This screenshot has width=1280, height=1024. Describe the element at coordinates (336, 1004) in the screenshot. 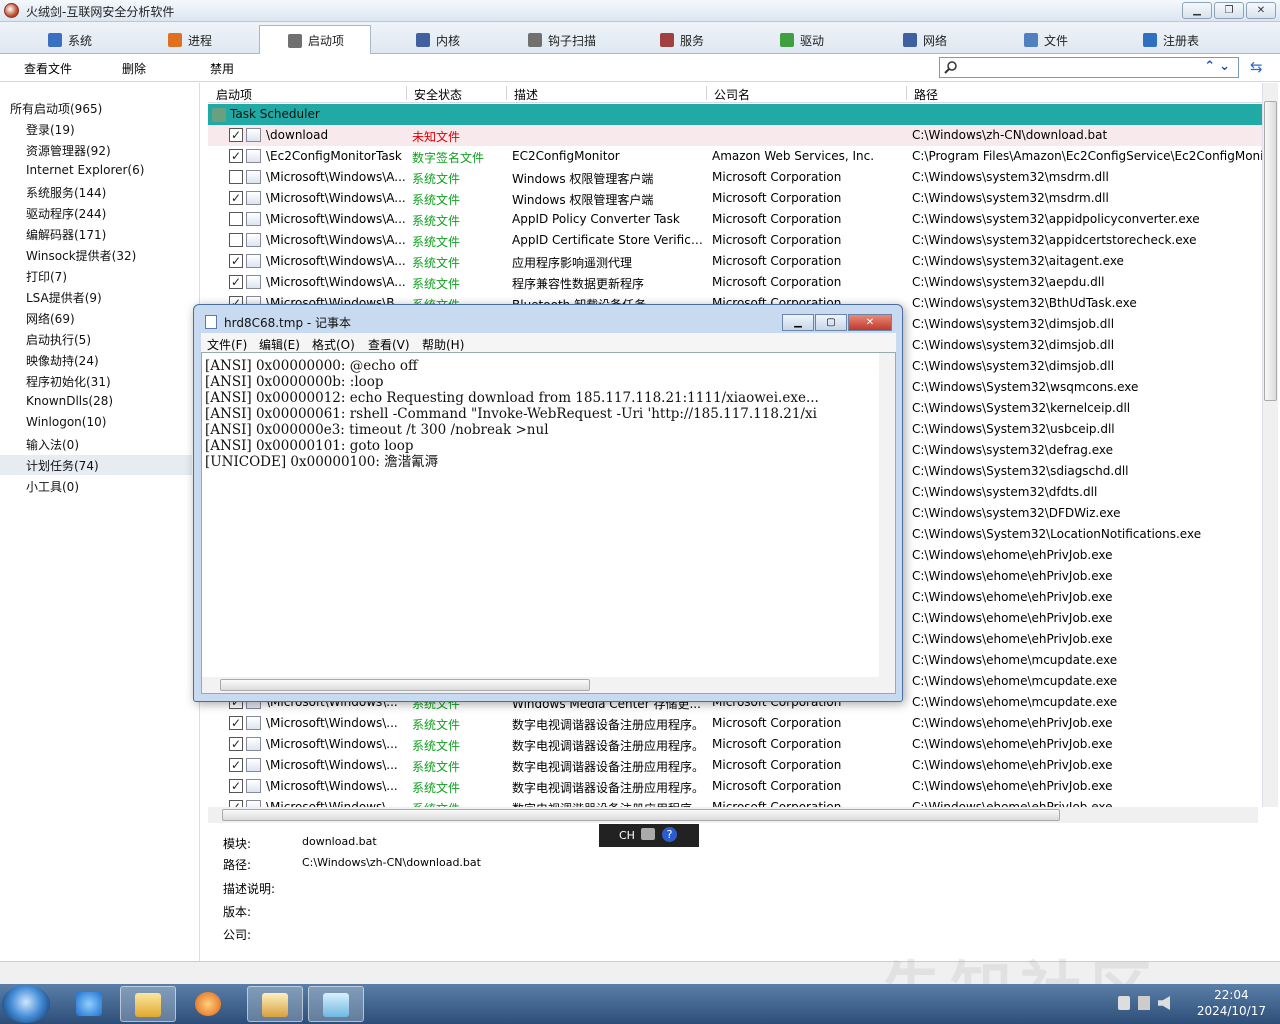

I see `taskbar-notepad` at that location.